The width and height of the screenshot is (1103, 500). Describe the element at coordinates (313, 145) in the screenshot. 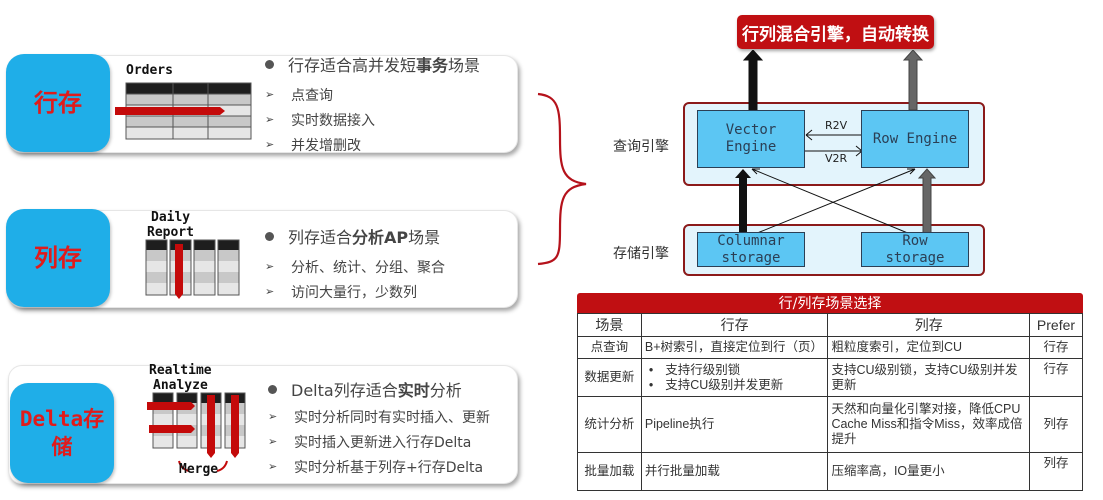

I see `list-item: ➢ 并发增删改` at that location.